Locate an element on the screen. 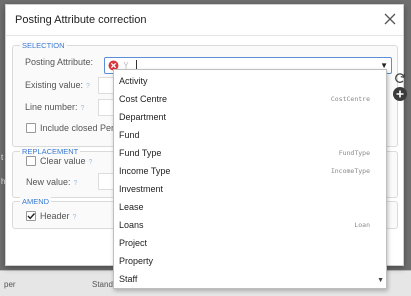 The image size is (411, 296). line-number-label-text: Line number: is located at coordinates (51, 107).